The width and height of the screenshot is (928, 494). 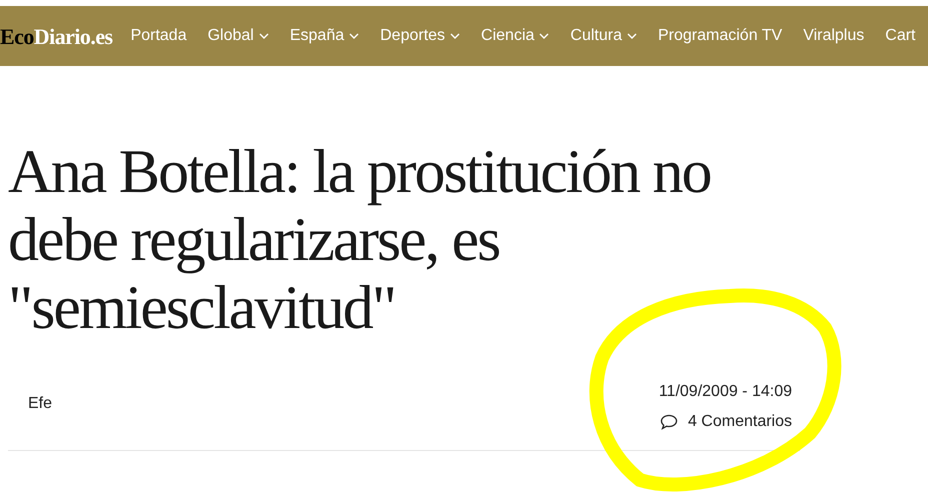 What do you see at coordinates (325, 36) in the screenshot?
I see `nav-link: España` at bounding box center [325, 36].